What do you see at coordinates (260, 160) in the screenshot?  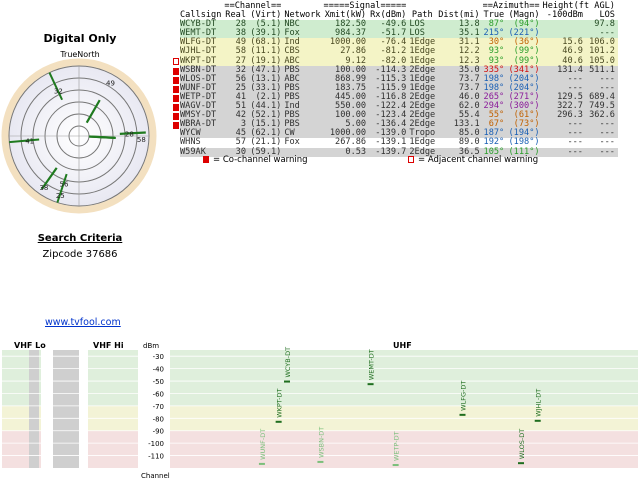 I see `legend-co-text: = Co-channel warning` at bounding box center [260, 160].